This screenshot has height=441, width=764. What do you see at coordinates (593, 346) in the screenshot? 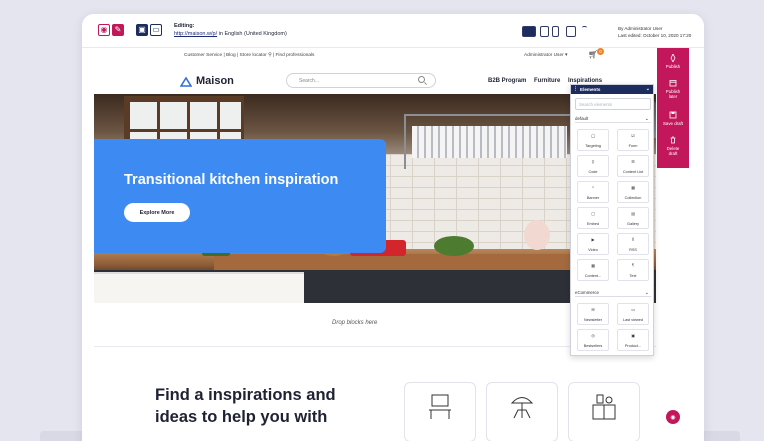
I see `element-label: Bestsellers` at bounding box center [593, 346].